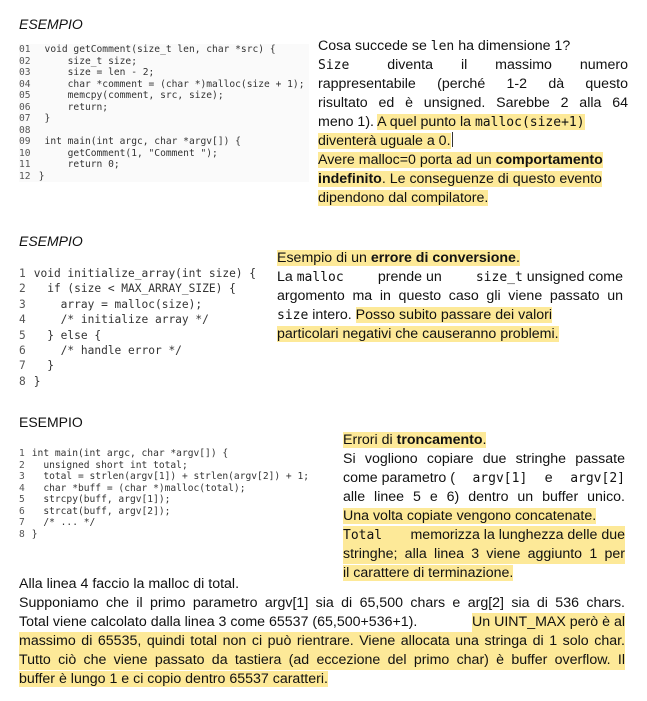 This screenshot has height=701, width=647. Describe the element at coordinates (146, 365) in the screenshot. I see `code-line: 7 }` at that location.